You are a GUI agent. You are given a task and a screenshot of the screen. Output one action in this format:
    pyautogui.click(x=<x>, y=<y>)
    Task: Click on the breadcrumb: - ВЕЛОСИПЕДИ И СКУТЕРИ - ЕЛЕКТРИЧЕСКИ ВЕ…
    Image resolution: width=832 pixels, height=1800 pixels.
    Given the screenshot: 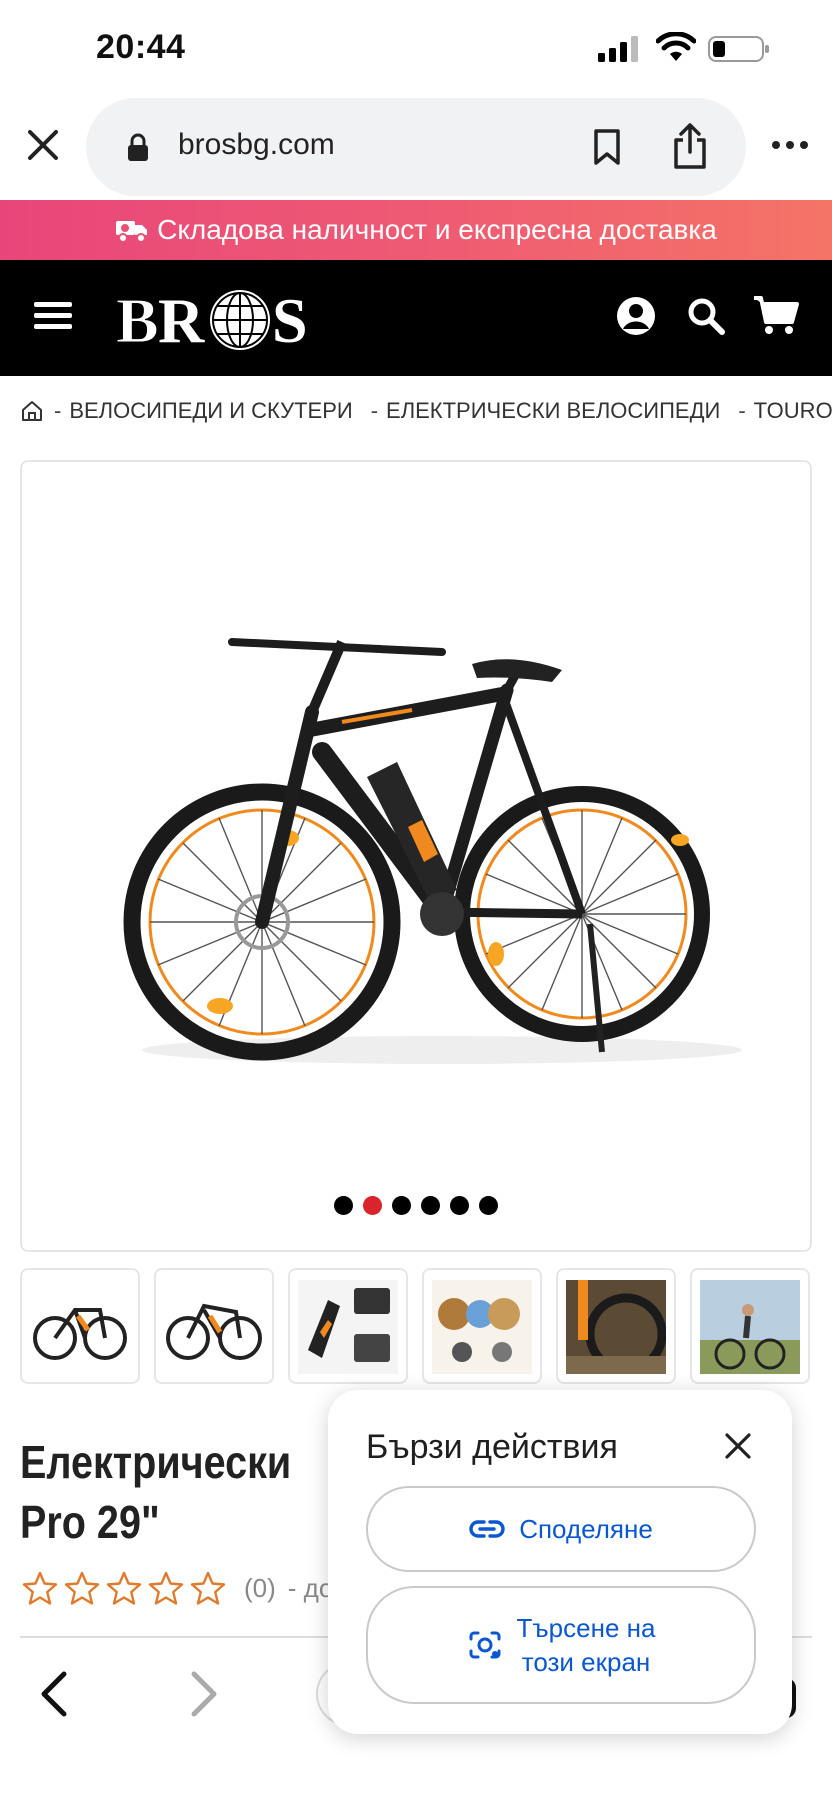 What is the action you would take?
    pyautogui.click(x=426, y=411)
    